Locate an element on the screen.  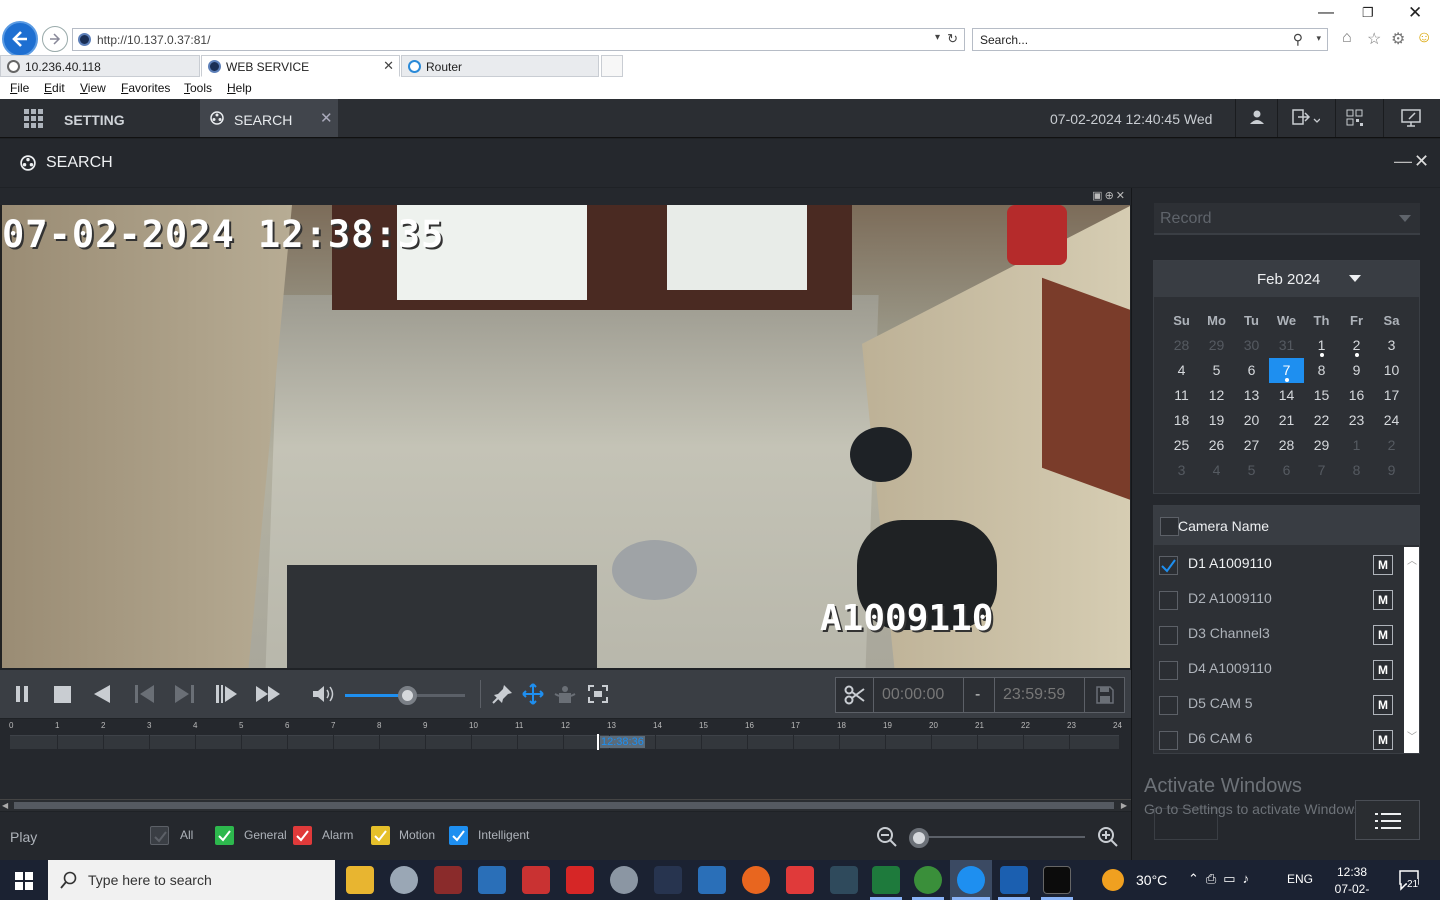
menu-favorites: Favorites is located at coordinates (145, 88).